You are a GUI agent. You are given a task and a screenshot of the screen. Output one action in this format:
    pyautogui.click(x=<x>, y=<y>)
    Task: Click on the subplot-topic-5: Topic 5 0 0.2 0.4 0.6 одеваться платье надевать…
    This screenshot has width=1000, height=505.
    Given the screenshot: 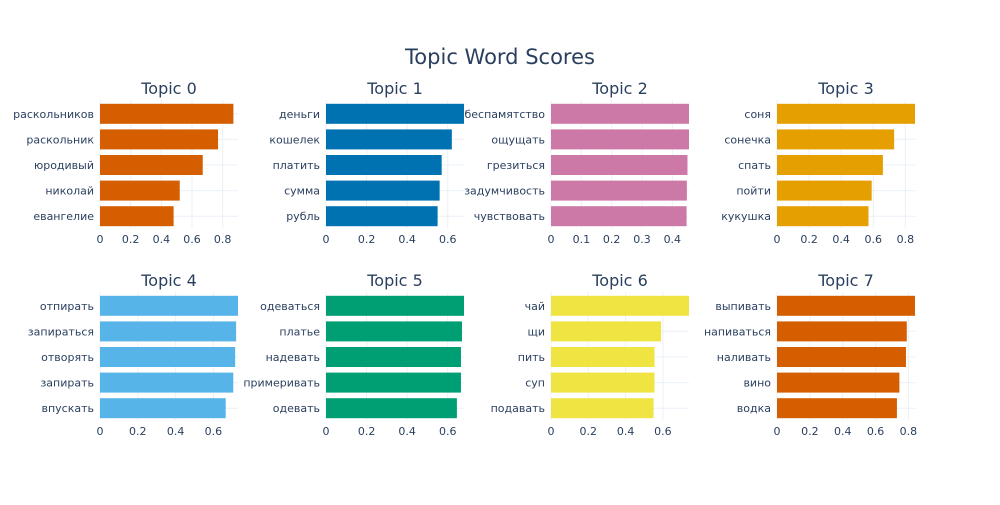 What is the action you would take?
    pyautogui.click(x=353, y=354)
    